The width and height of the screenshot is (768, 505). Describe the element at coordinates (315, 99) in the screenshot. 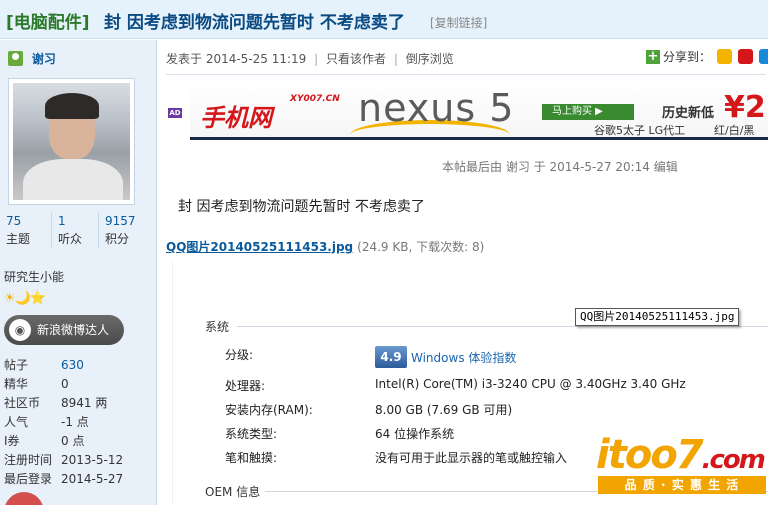

I see `banner-site-url: XY007.CN` at that location.